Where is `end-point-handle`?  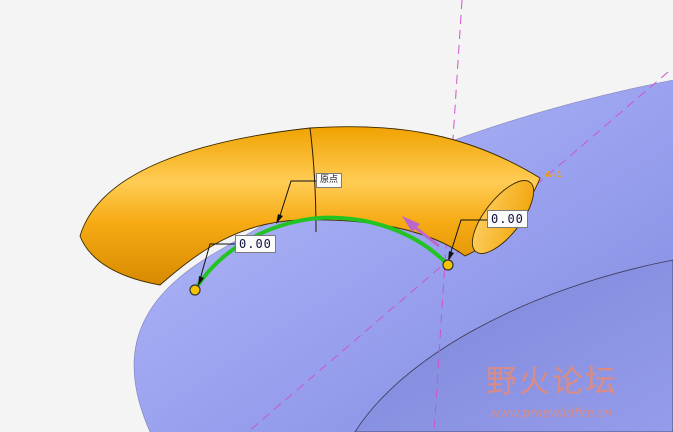
end-point-handle is located at coordinates (448, 265).